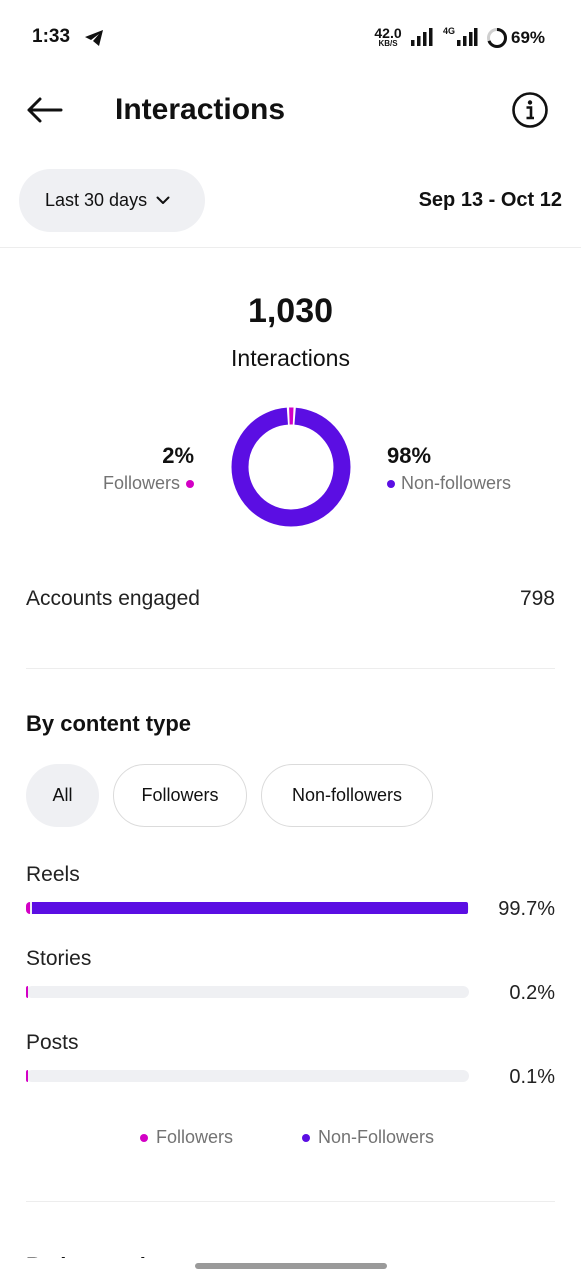 The height and width of the screenshot is (1280, 581). I want to click on filter-chip-nonfollowers: Non-followers, so click(347, 795).